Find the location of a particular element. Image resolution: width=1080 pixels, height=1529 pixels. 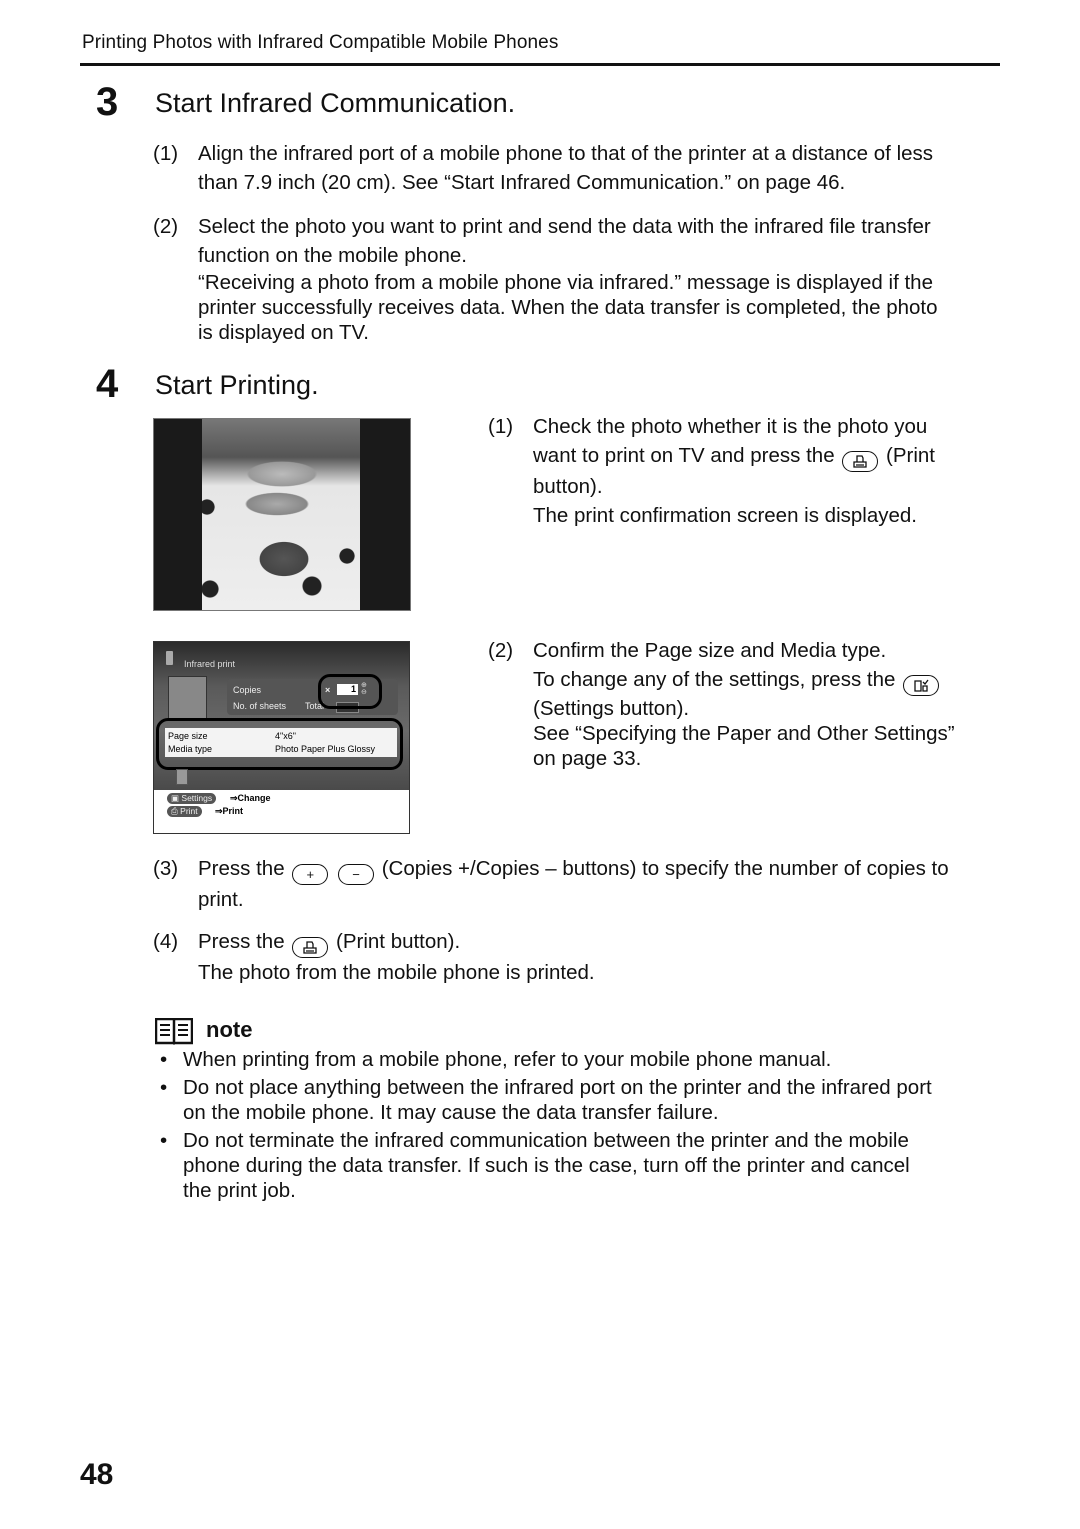

item-number: (4) is located at coordinates (166, 941).